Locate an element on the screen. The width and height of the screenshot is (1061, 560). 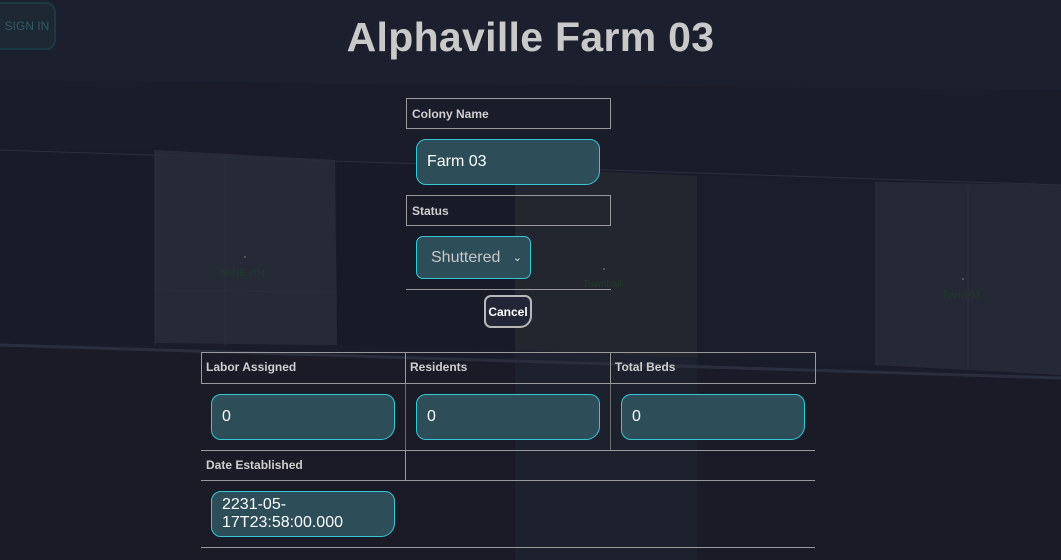
status-label: Status is located at coordinates (508, 210).